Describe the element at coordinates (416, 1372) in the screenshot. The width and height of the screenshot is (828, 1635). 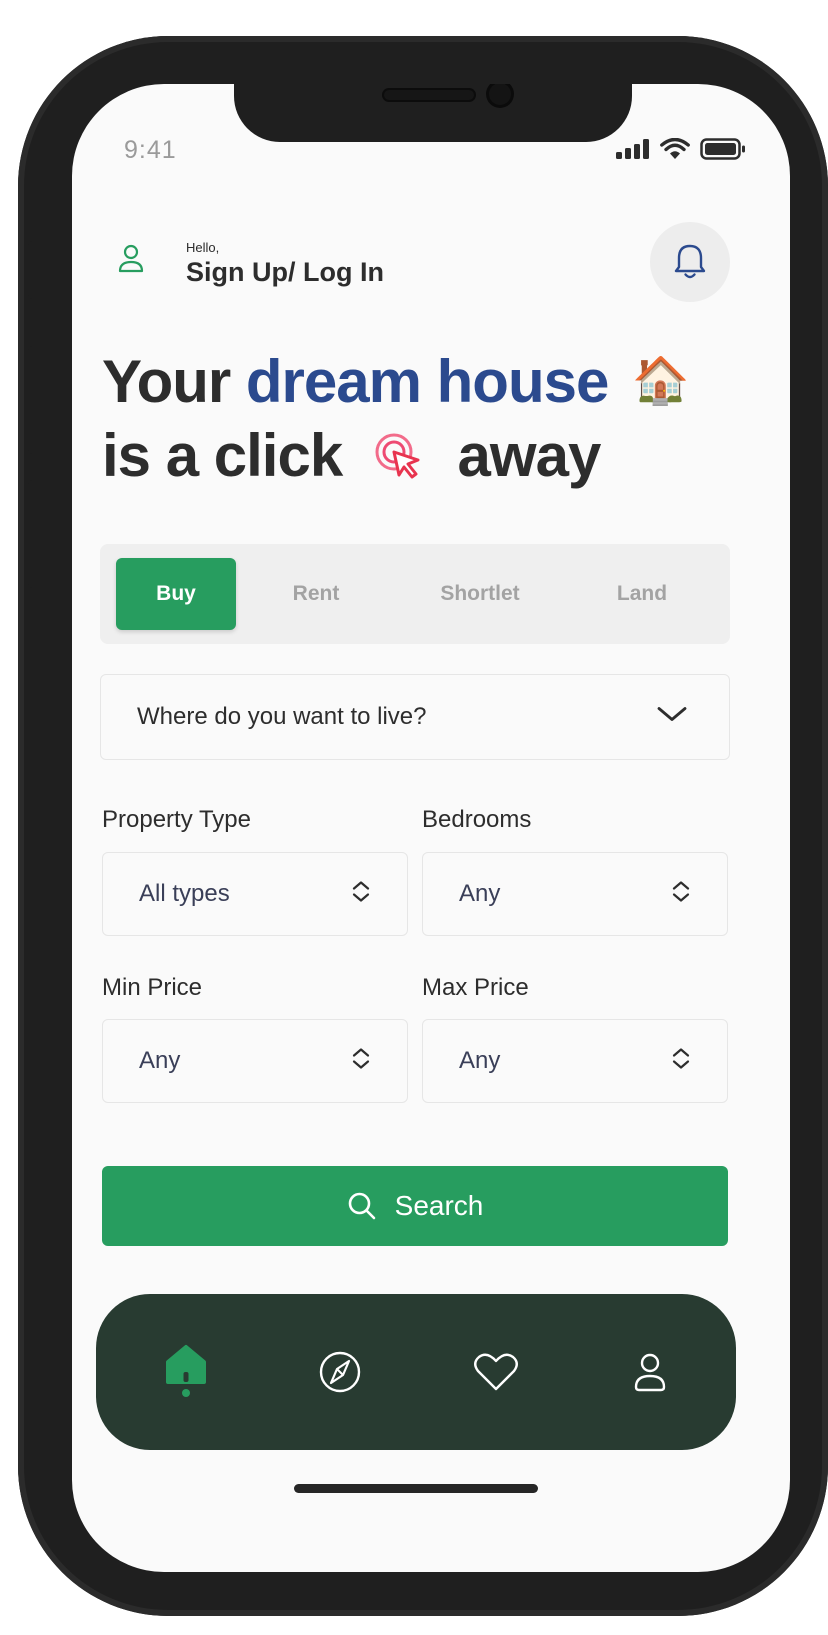
I see `bottom-navigation` at that location.